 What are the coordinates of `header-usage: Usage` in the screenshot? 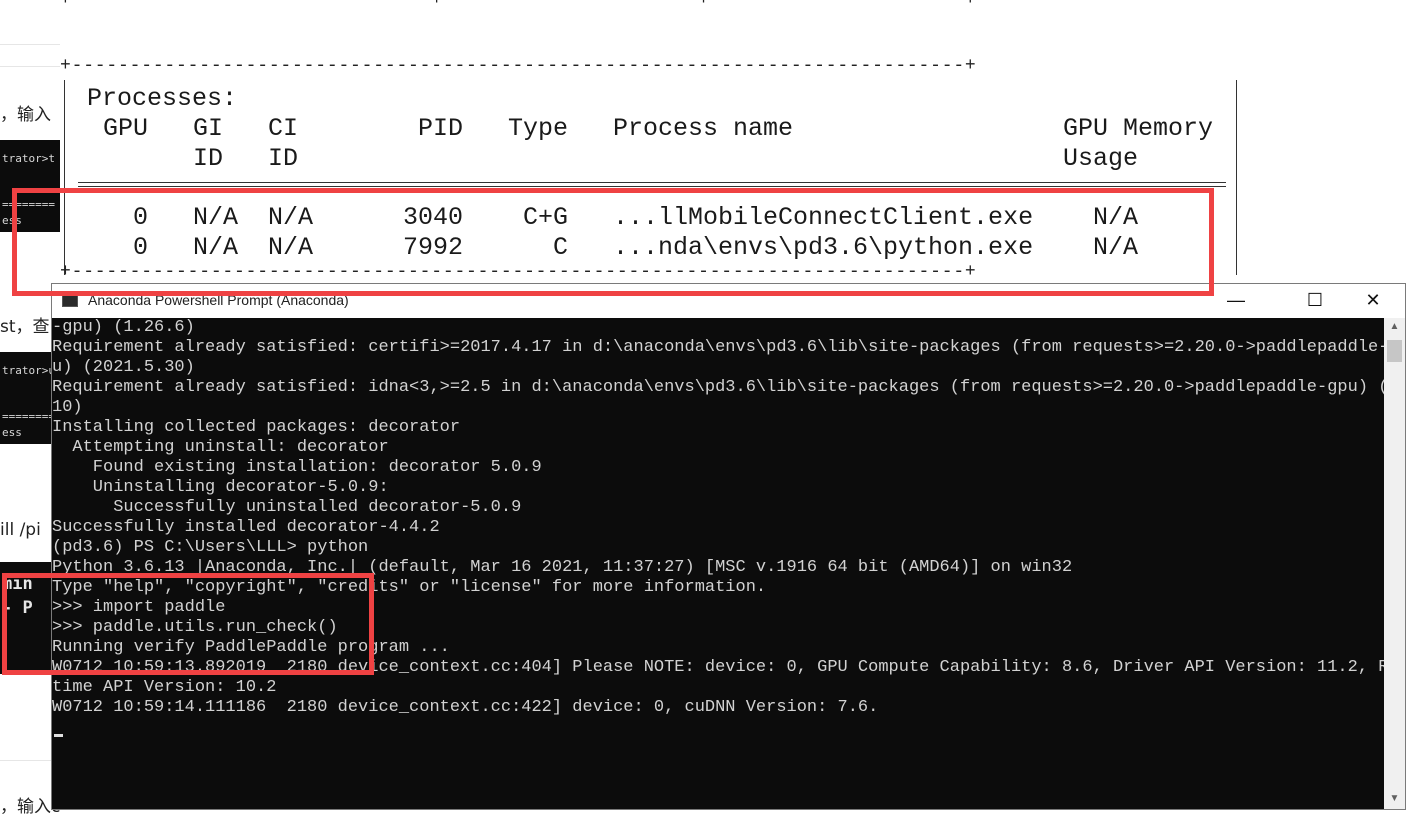 It's located at (1101, 158).